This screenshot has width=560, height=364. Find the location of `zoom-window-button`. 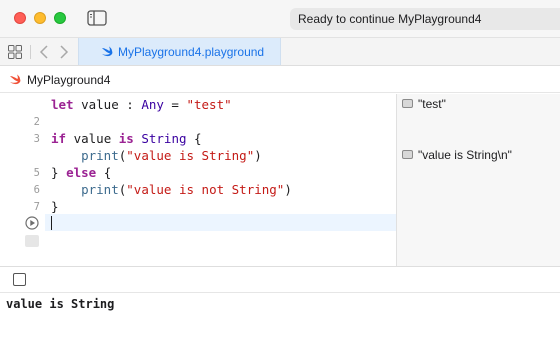

zoom-window-button is located at coordinates (60, 18).